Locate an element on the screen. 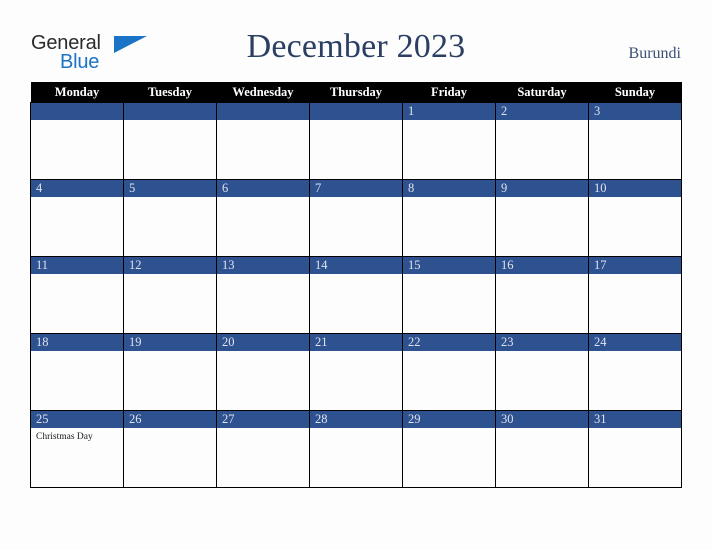 This screenshot has width=712, height=550. page-header: General Blue December 2023 Burundi is located at coordinates (356, 41).